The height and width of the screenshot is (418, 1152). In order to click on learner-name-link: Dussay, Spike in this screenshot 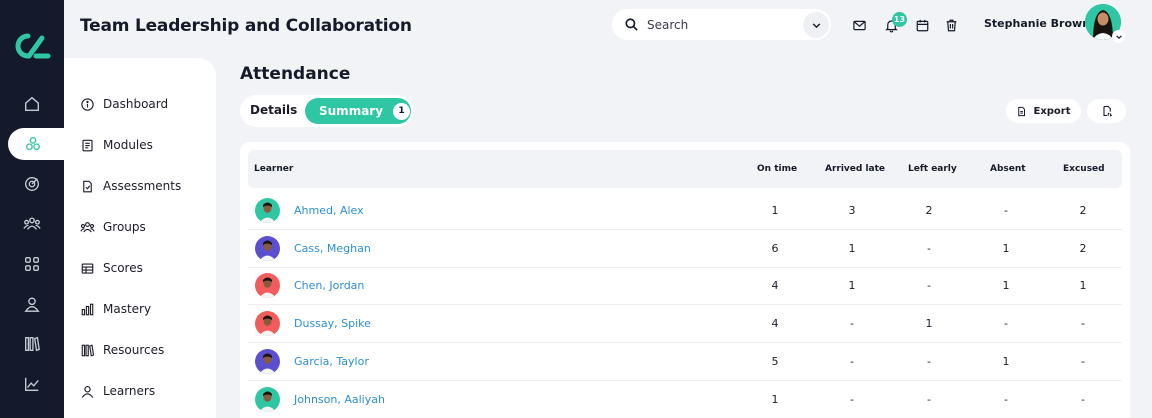, I will do `click(332, 323)`.